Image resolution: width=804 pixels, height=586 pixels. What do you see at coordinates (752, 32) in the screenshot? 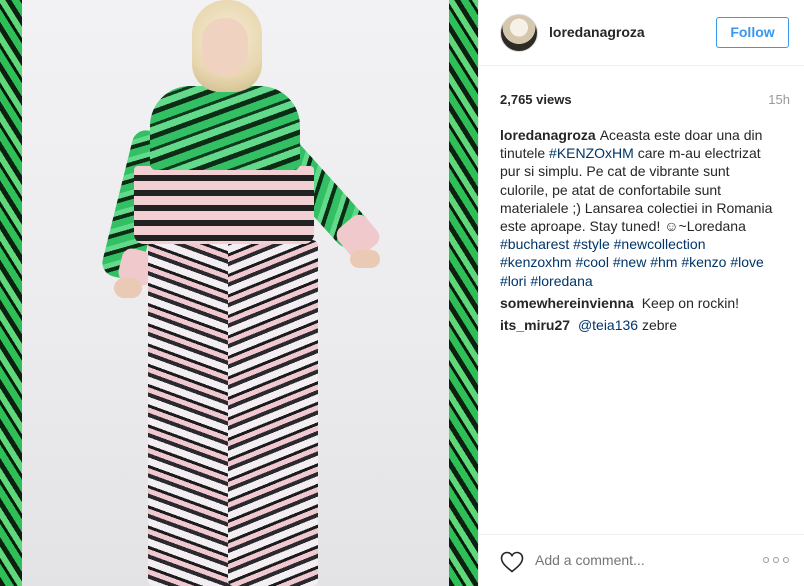
I see `follow-button: Follow` at bounding box center [752, 32].